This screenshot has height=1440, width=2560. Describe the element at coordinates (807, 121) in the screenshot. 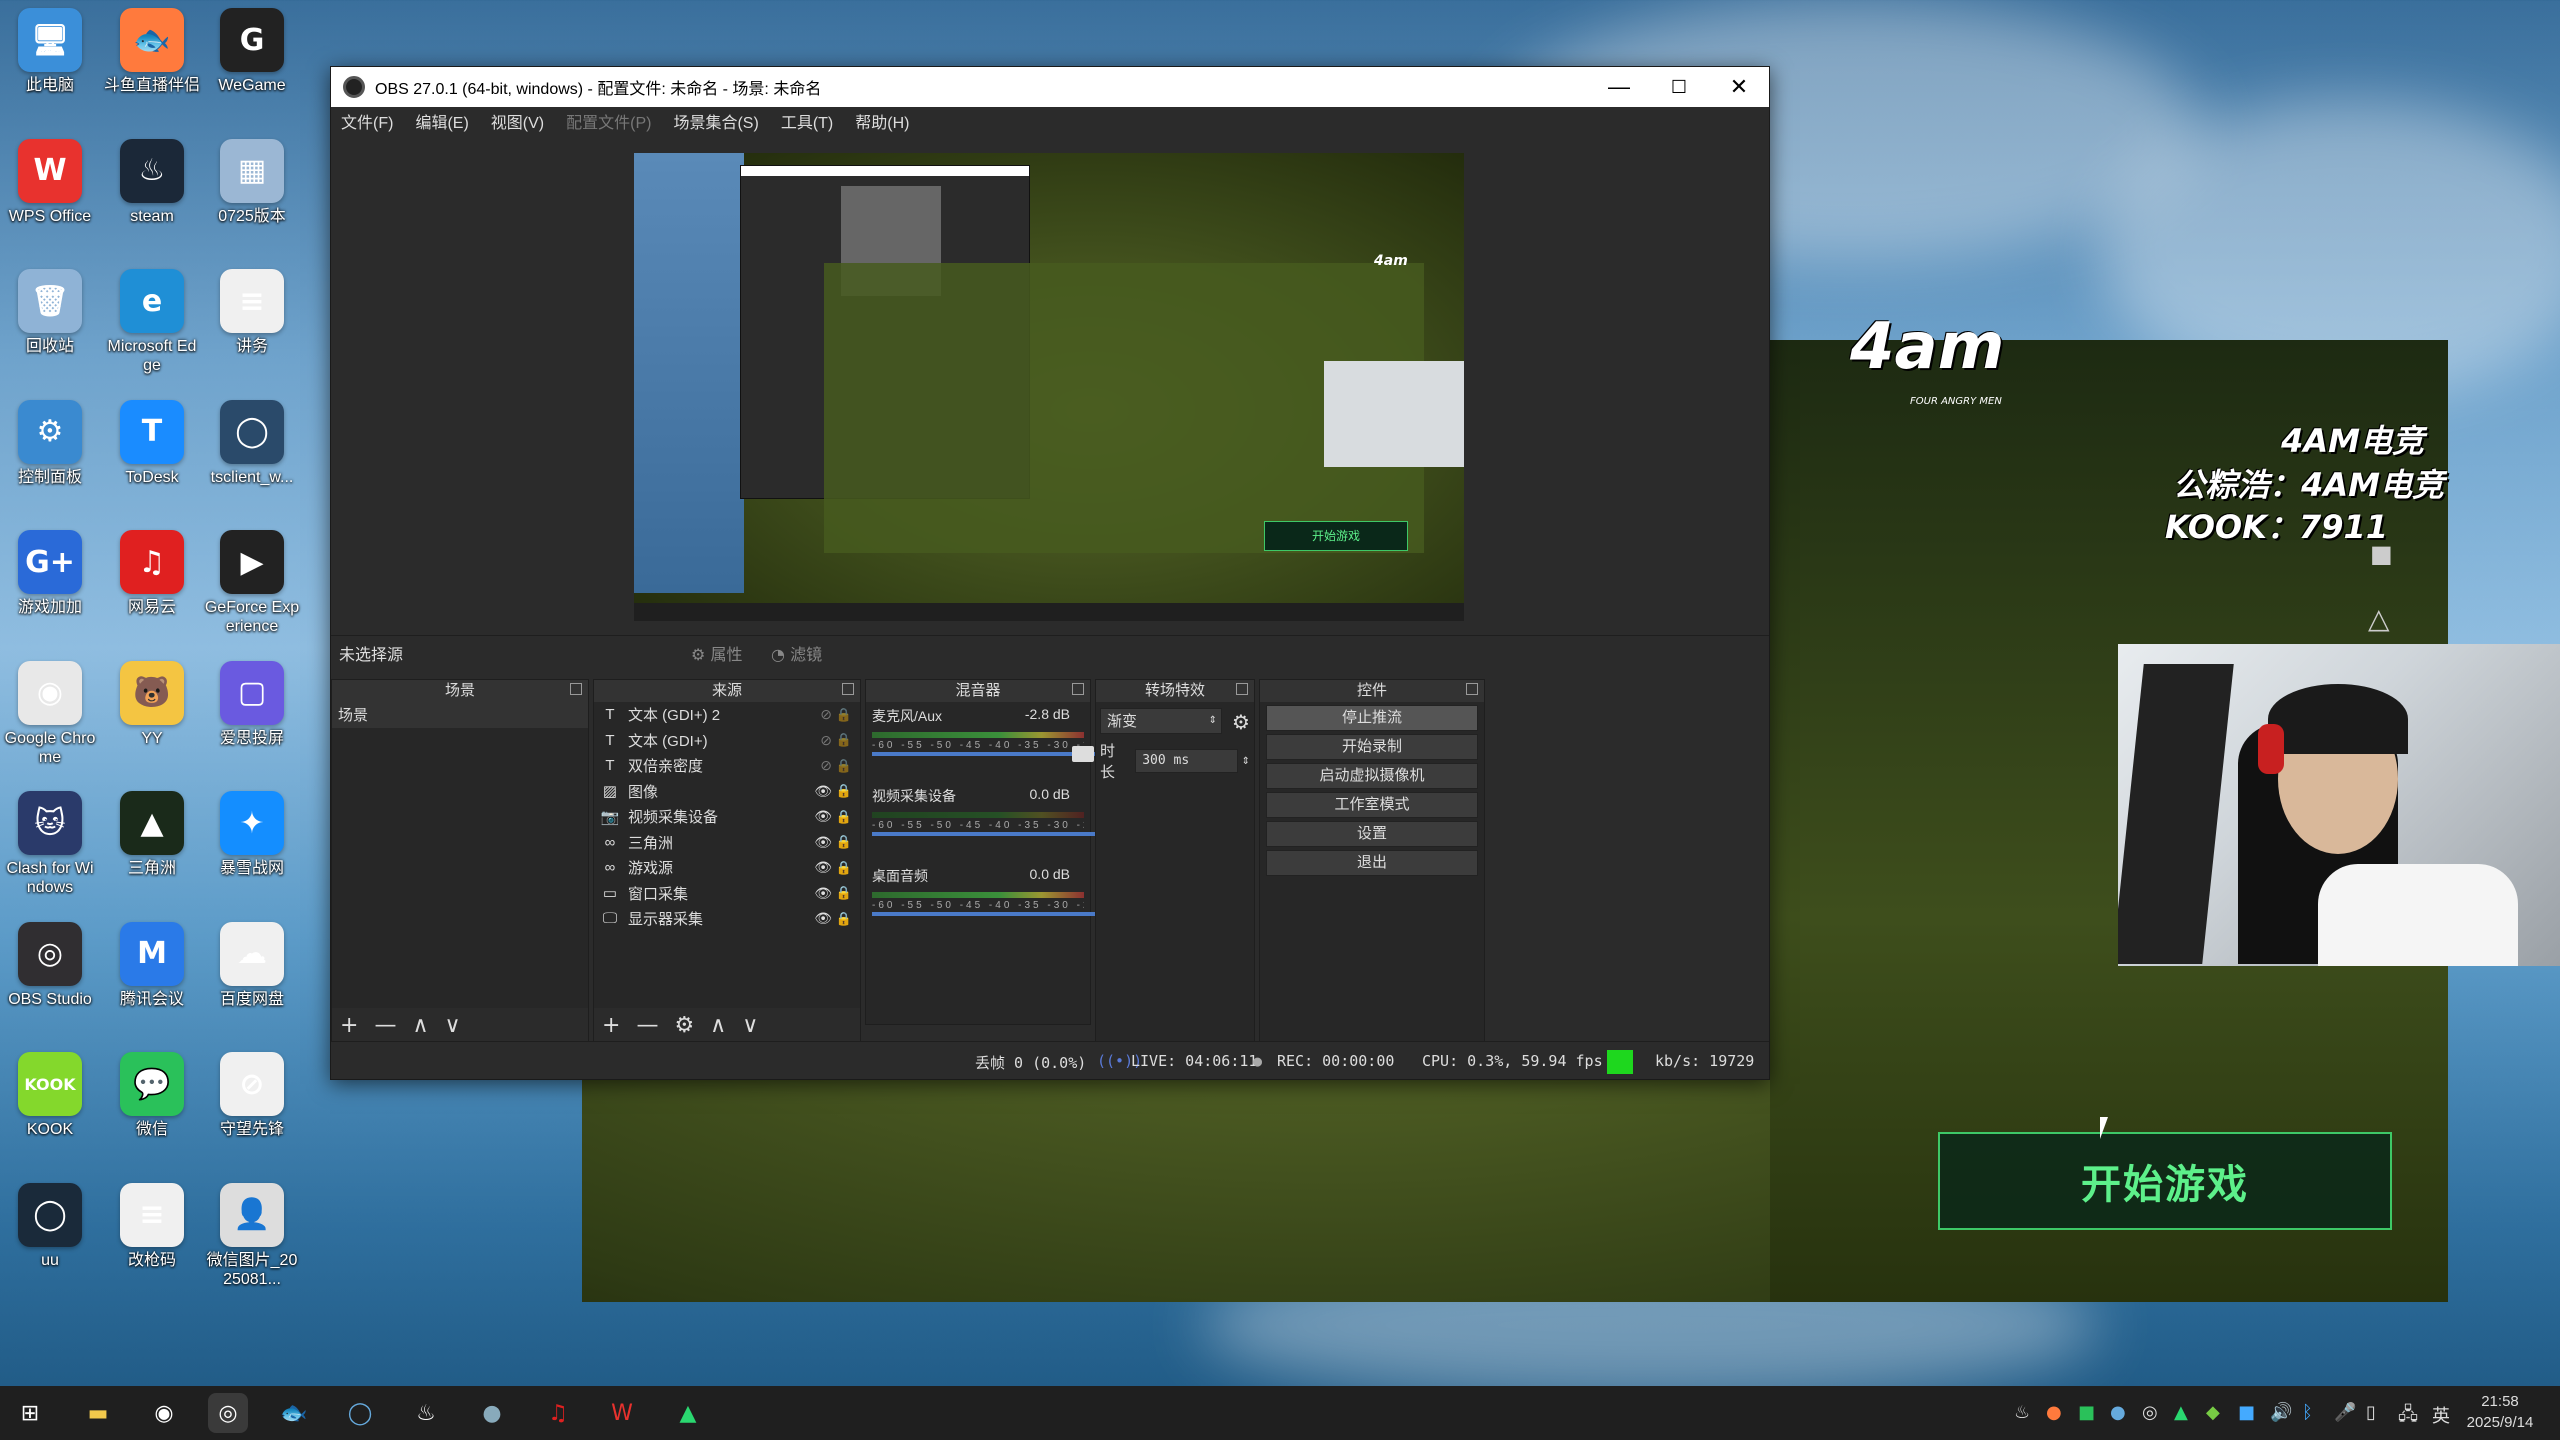

I see `menu-item: 工具(T)` at that location.